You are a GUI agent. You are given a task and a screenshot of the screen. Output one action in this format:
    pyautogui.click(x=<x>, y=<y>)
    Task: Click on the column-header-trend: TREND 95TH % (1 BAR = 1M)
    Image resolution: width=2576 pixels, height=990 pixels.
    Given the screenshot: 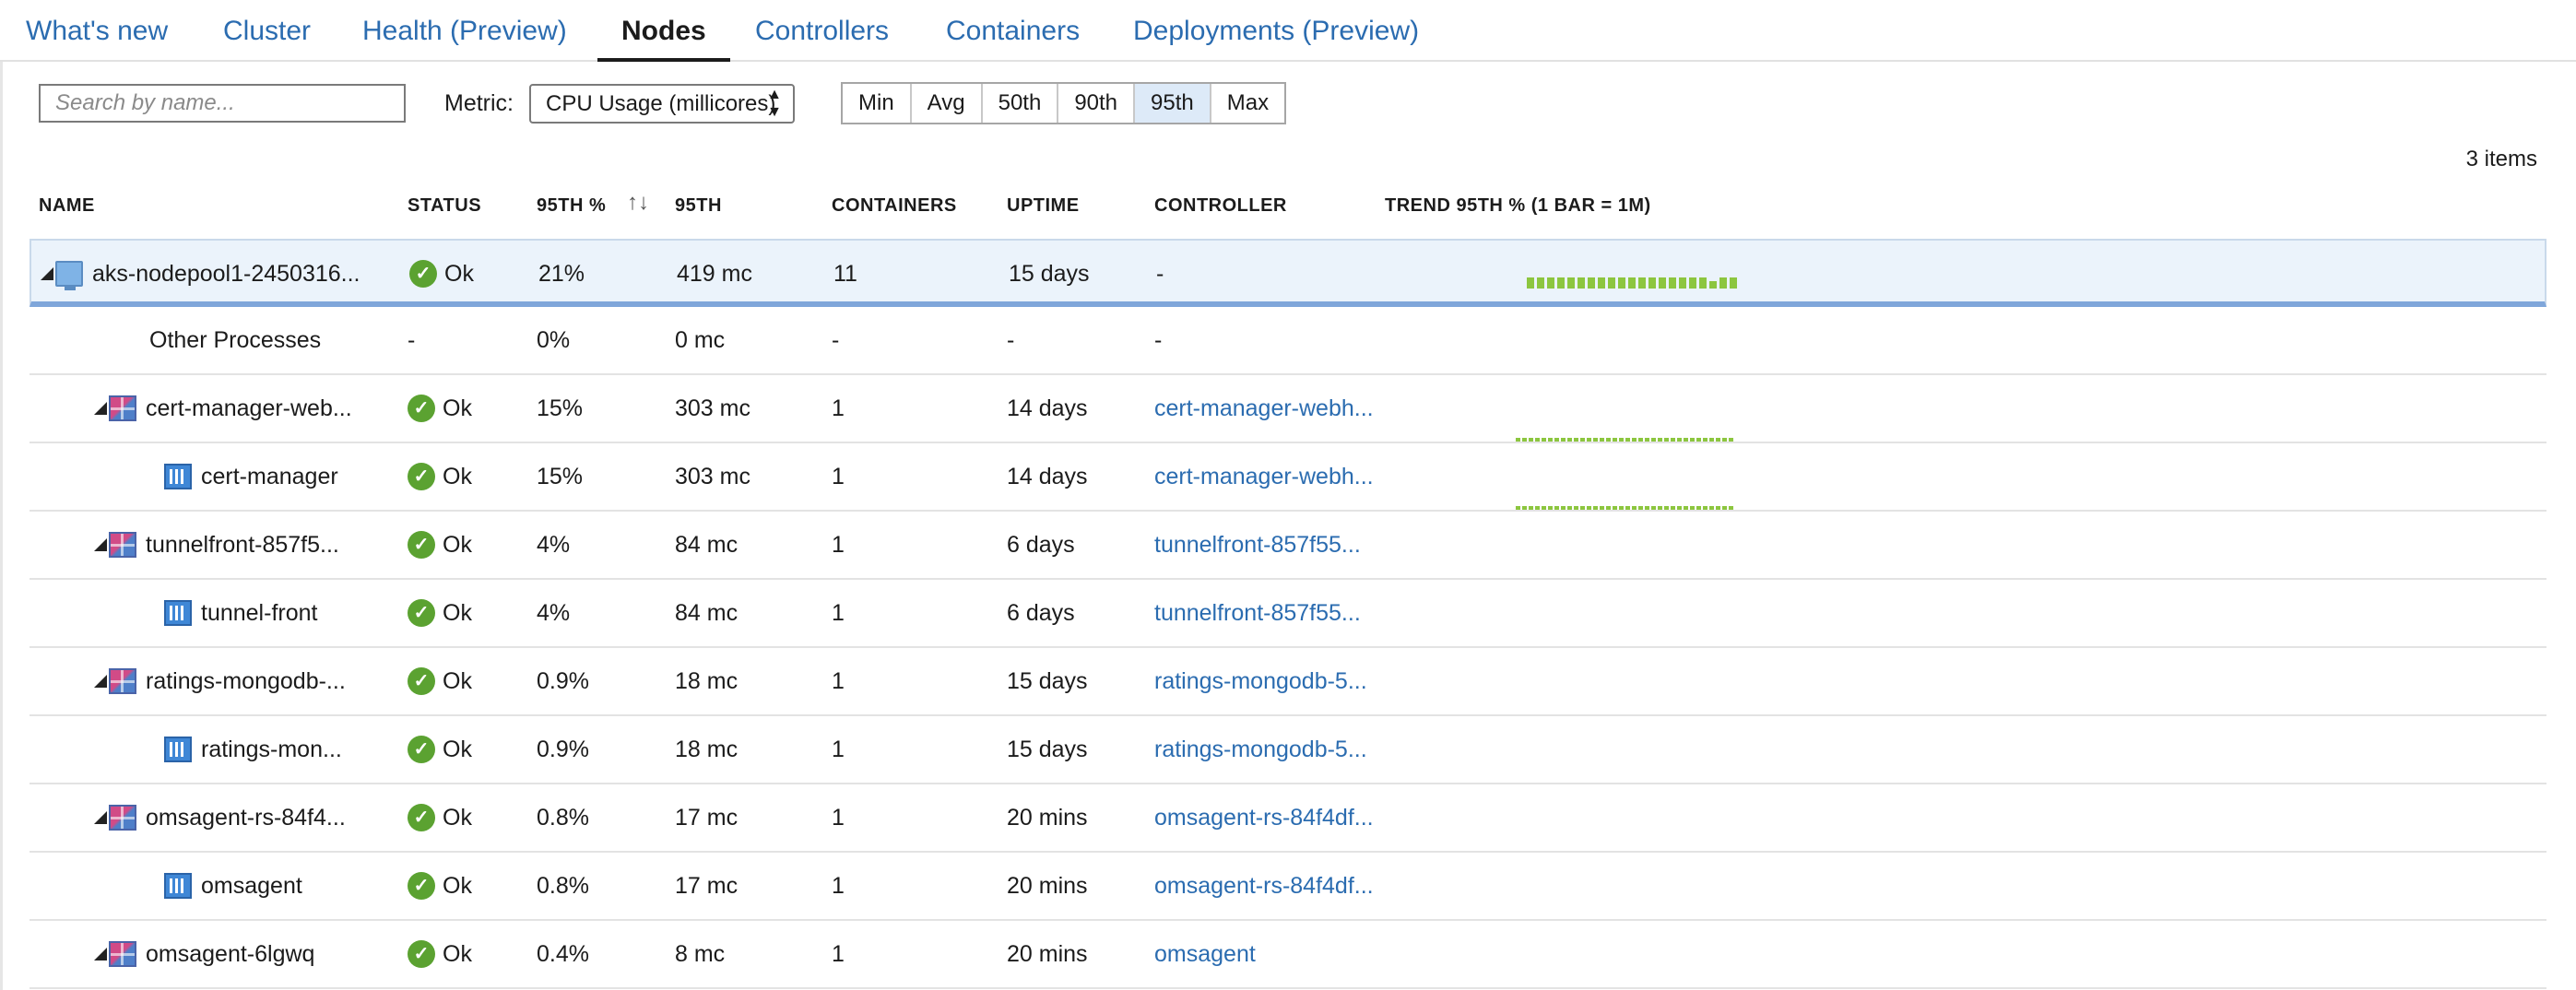 What is the action you would take?
    pyautogui.click(x=1518, y=206)
    